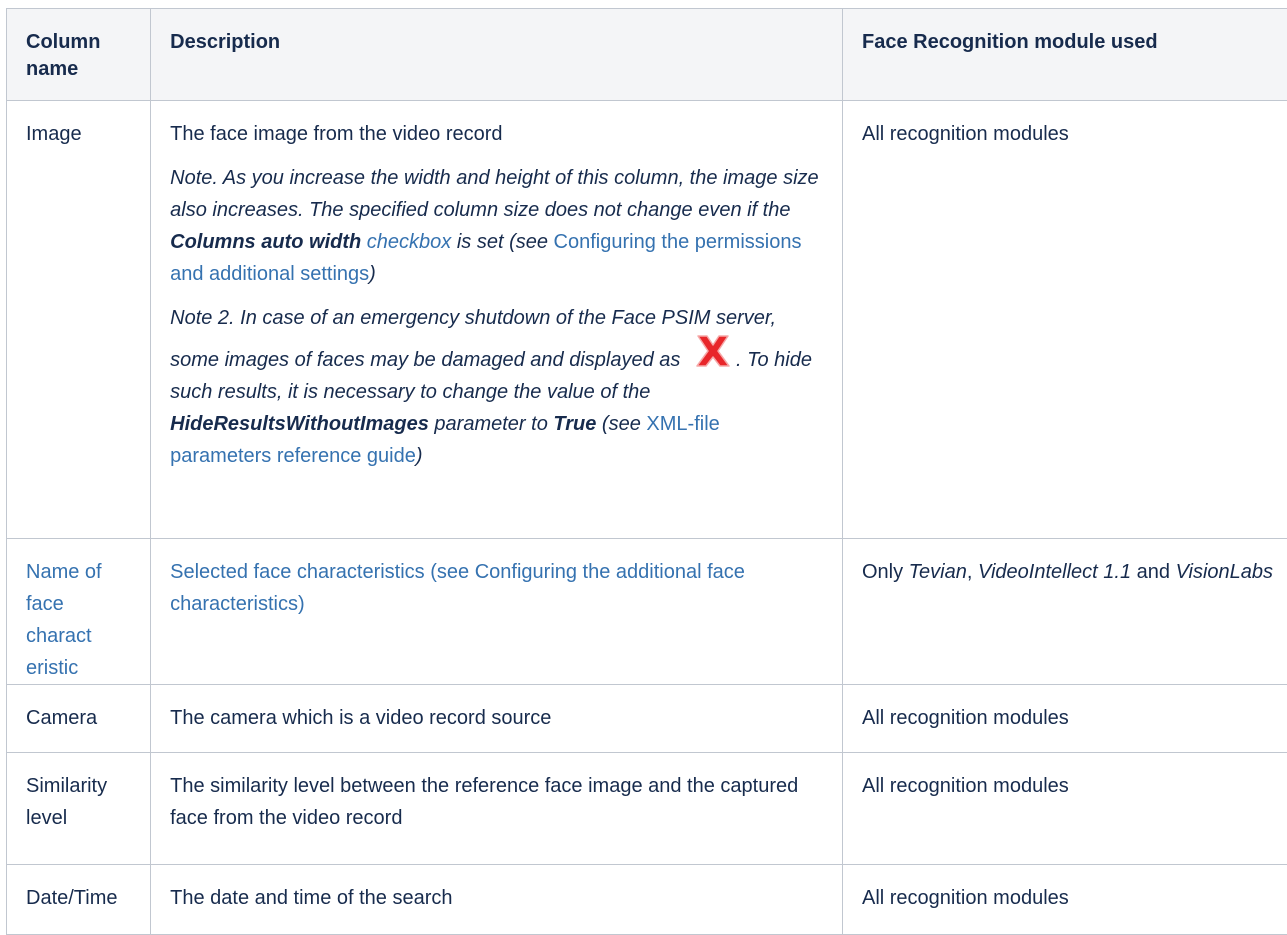 Image resolution: width=1287 pixels, height=935 pixels. Describe the element at coordinates (1064, 55) in the screenshot. I see `header-module: Face Recognition module used` at that location.